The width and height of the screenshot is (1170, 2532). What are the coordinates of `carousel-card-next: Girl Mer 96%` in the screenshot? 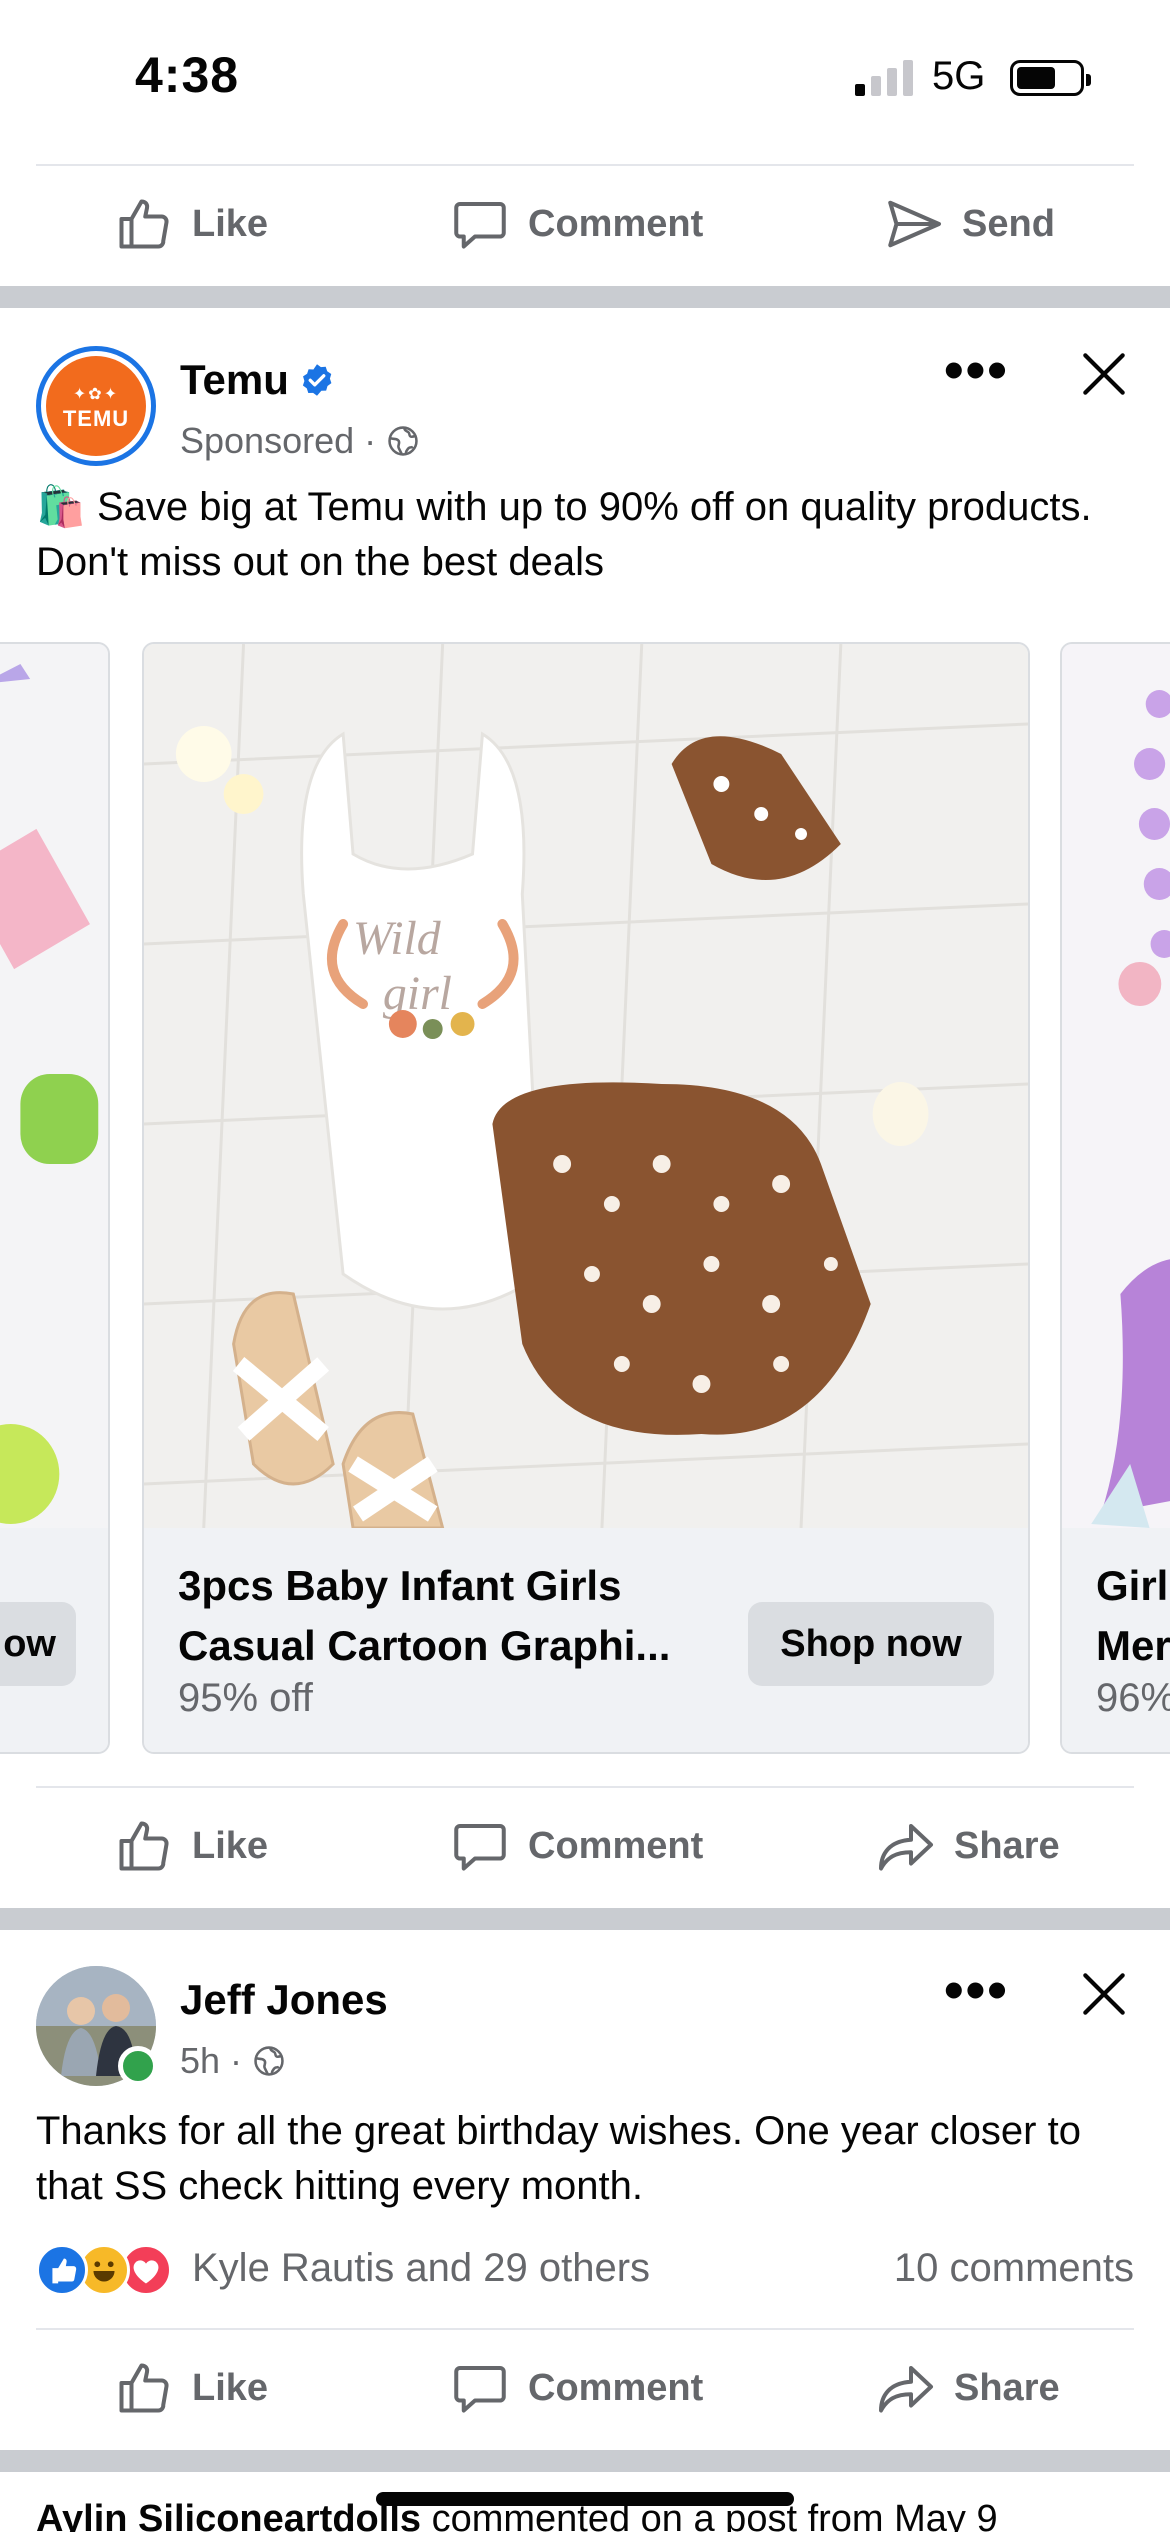 It's located at (1115, 1198).